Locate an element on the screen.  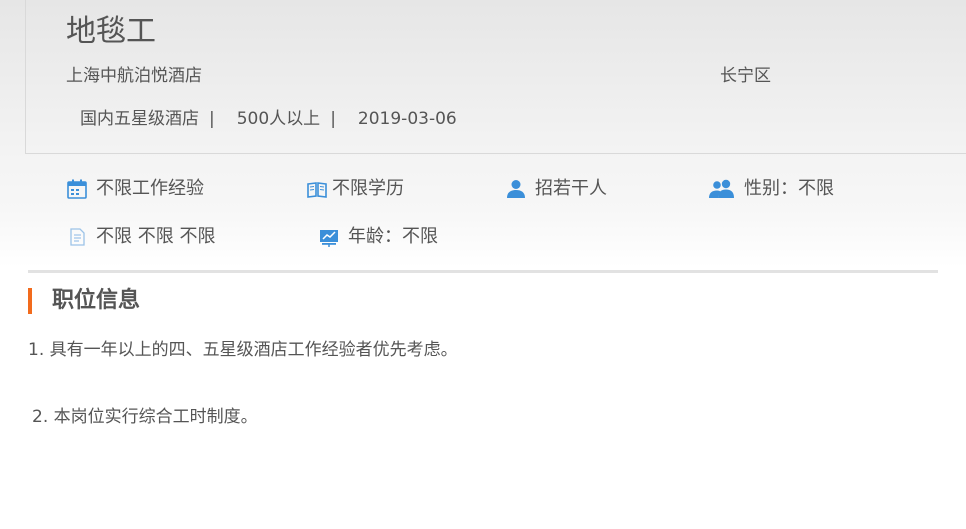
requirement-label: 不限 不限 不限 is located at coordinates (156, 236).